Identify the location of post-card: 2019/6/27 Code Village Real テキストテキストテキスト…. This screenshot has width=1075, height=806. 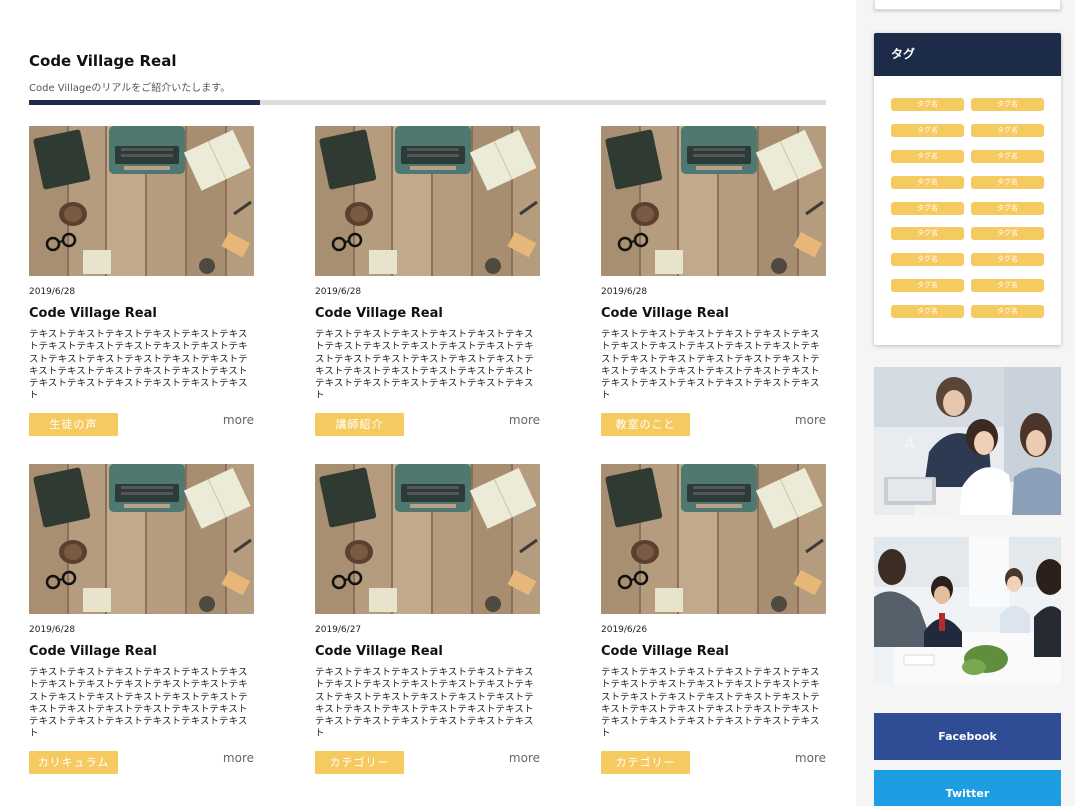
(427, 619).